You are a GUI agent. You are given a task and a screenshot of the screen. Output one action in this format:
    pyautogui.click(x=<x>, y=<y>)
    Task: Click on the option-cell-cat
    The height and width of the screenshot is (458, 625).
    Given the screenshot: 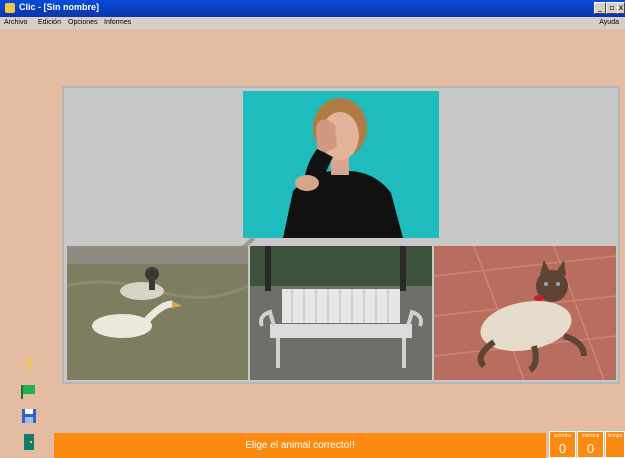 What is the action you would take?
    pyautogui.click(x=525, y=313)
    